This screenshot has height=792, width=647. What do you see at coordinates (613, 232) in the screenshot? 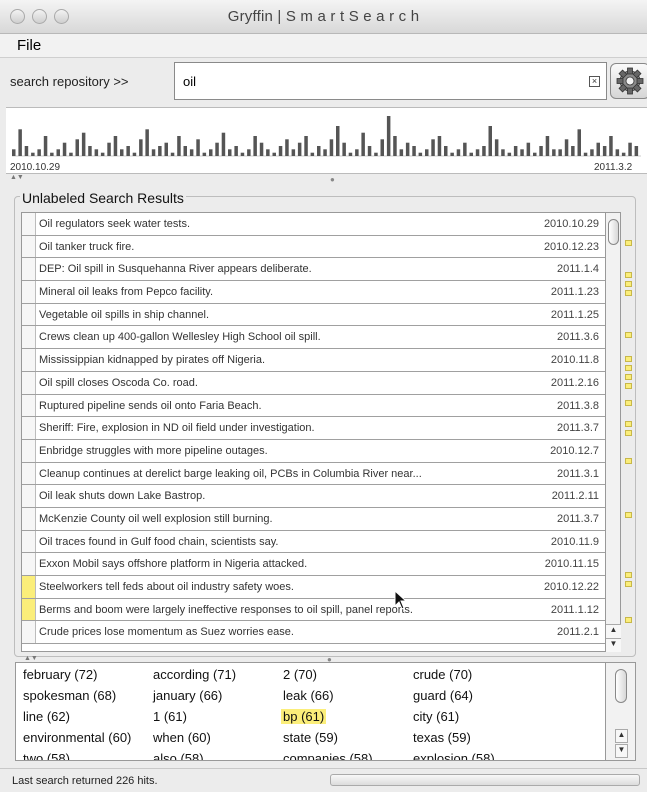
I see `results-scroll-thumb` at bounding box center [613, 232].